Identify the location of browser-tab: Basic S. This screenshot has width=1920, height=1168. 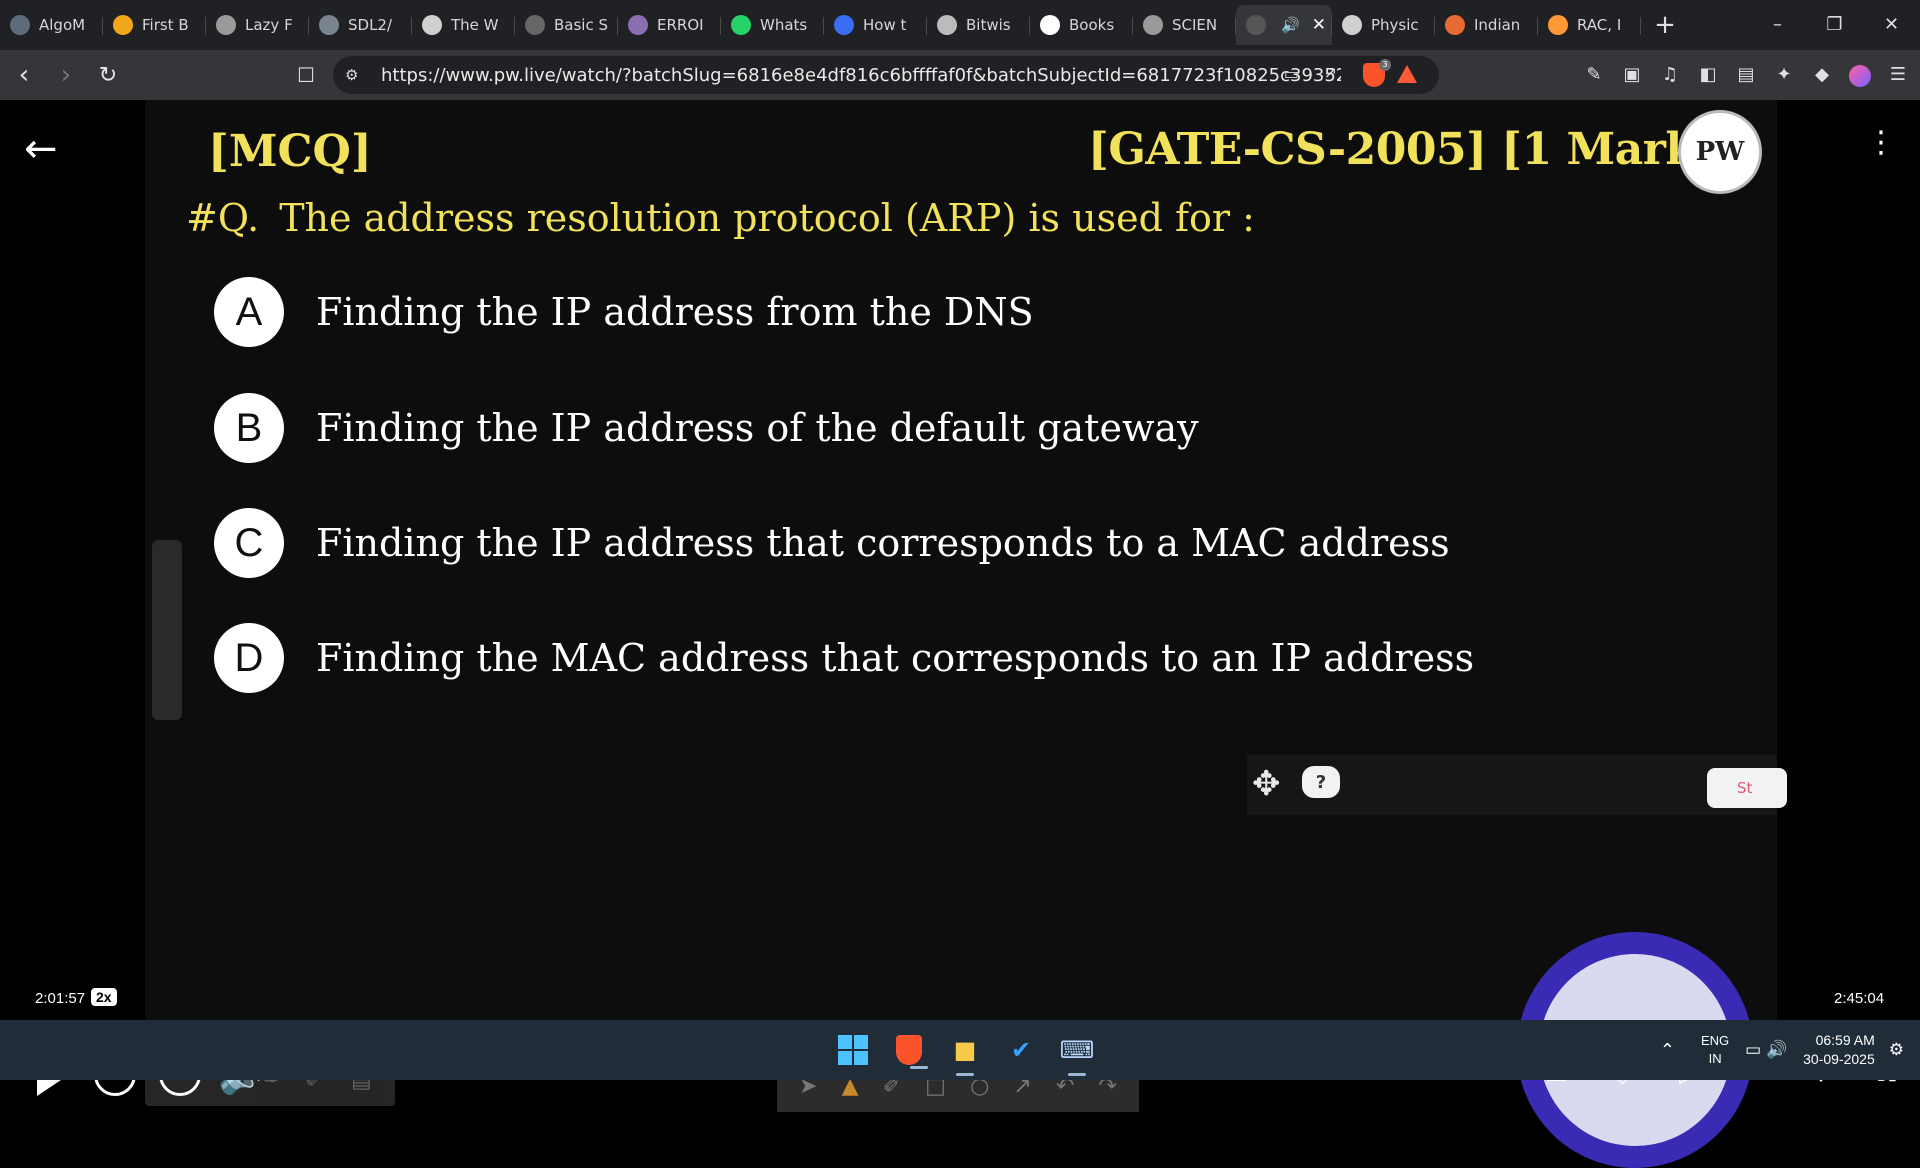
(566, 25).